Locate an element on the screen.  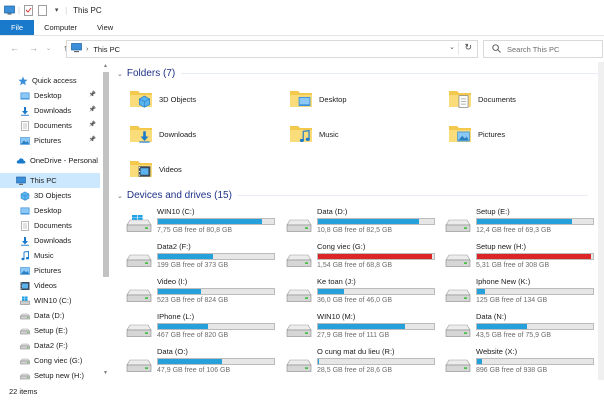
drive-free-space: 12,4 GB free of 69,3 GB is located at coordinates (514, 230).